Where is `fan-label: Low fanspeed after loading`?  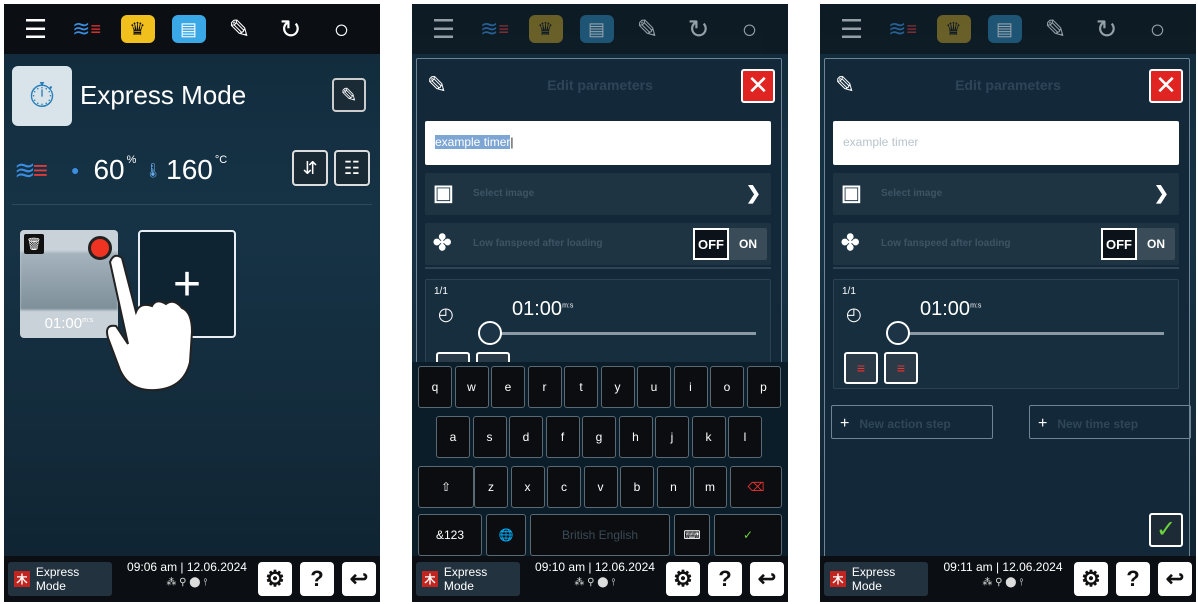
fan-label: Low fanspeed after loading is located at coordinates (946, 243).